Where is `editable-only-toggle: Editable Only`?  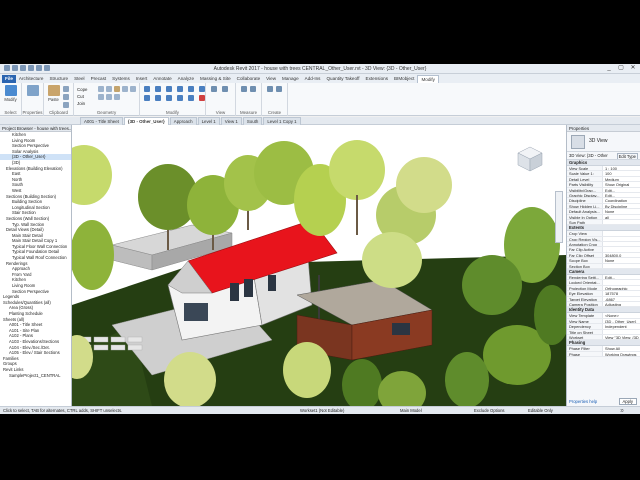 editable-only-toggle: Editable Only is located at coordinates (540, 410).